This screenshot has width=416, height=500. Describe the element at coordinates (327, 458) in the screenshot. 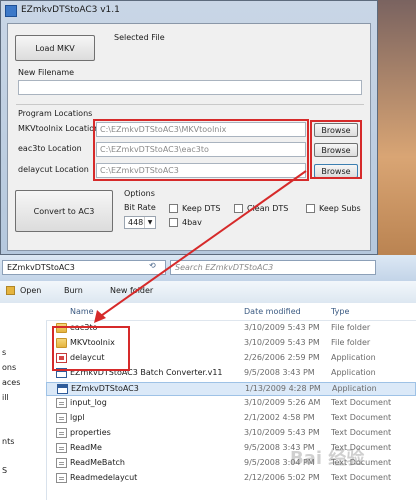

I see `watermark: Bai 经验` at that location.